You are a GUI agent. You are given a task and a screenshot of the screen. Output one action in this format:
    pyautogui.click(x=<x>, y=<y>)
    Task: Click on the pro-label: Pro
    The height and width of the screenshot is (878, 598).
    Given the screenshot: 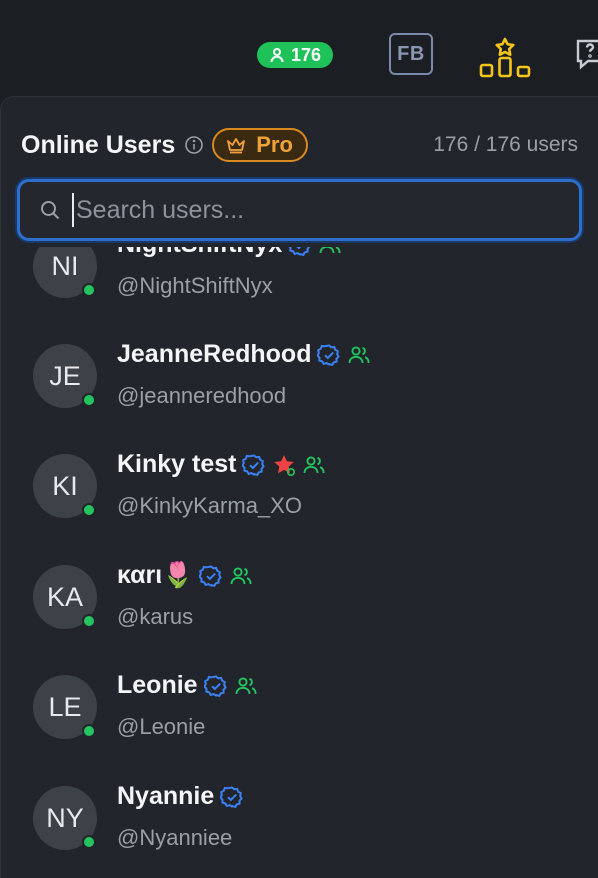 What is the action you would take?
    pyautogui.click(x=274, y=144)
    